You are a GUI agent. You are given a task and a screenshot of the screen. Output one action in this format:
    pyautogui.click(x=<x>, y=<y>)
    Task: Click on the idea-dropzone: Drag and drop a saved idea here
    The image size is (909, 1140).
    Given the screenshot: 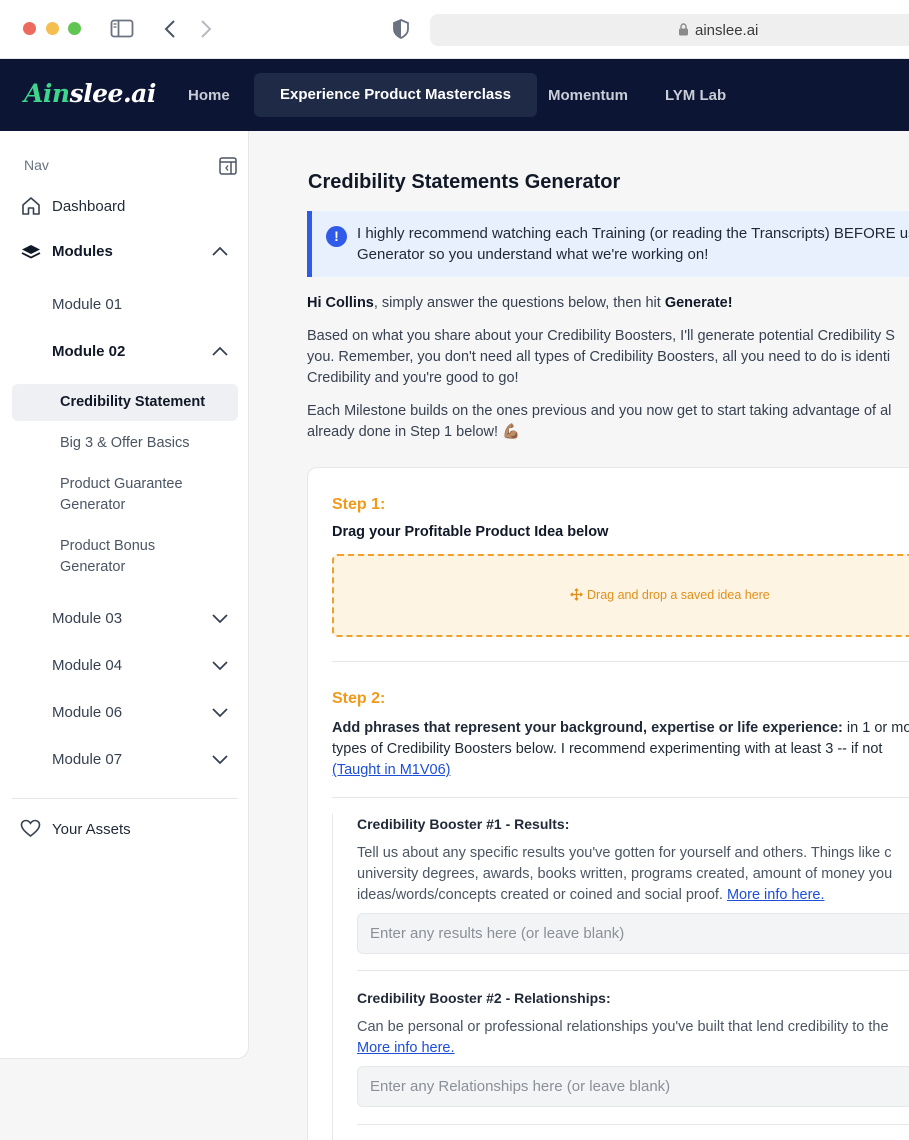 What is the action you would take?
    pyautogui.click(x=620, y=595)
    